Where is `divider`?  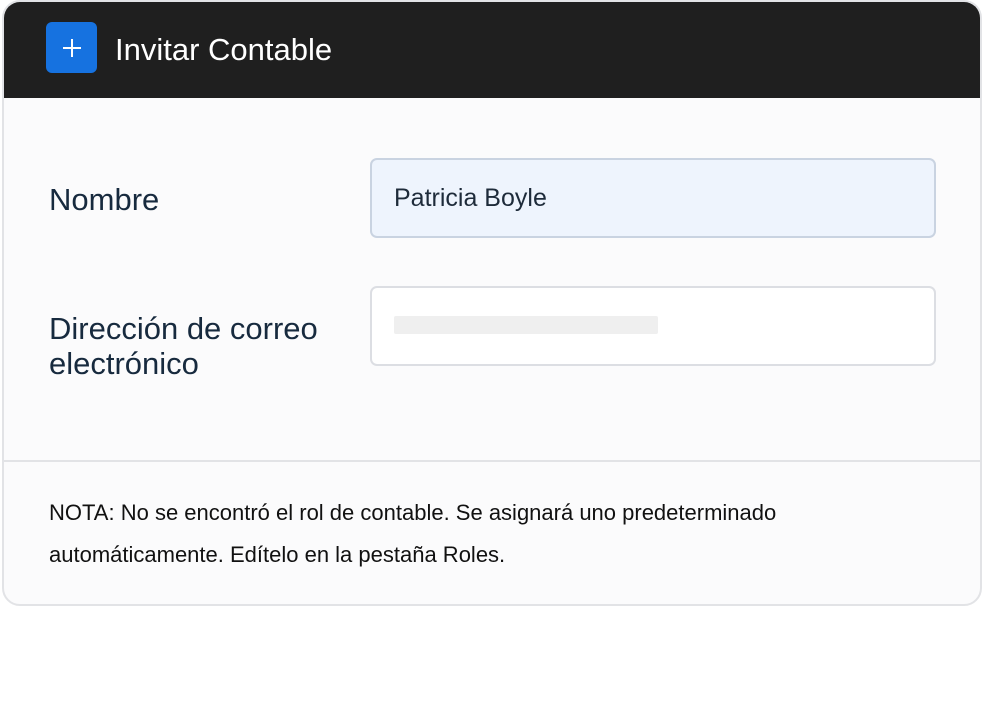 divider is located at coordinates (492, 461).